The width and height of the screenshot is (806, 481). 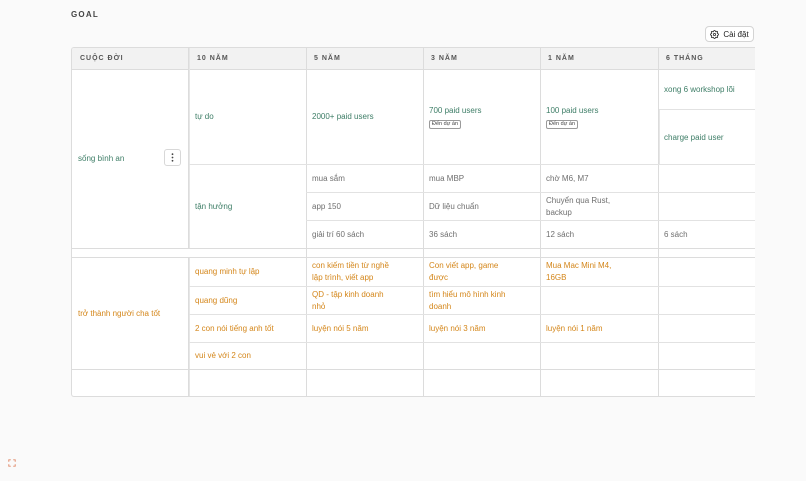 I want to click on cell-3y: 700 paid users Đến dự án, so click(x=480, y=117).